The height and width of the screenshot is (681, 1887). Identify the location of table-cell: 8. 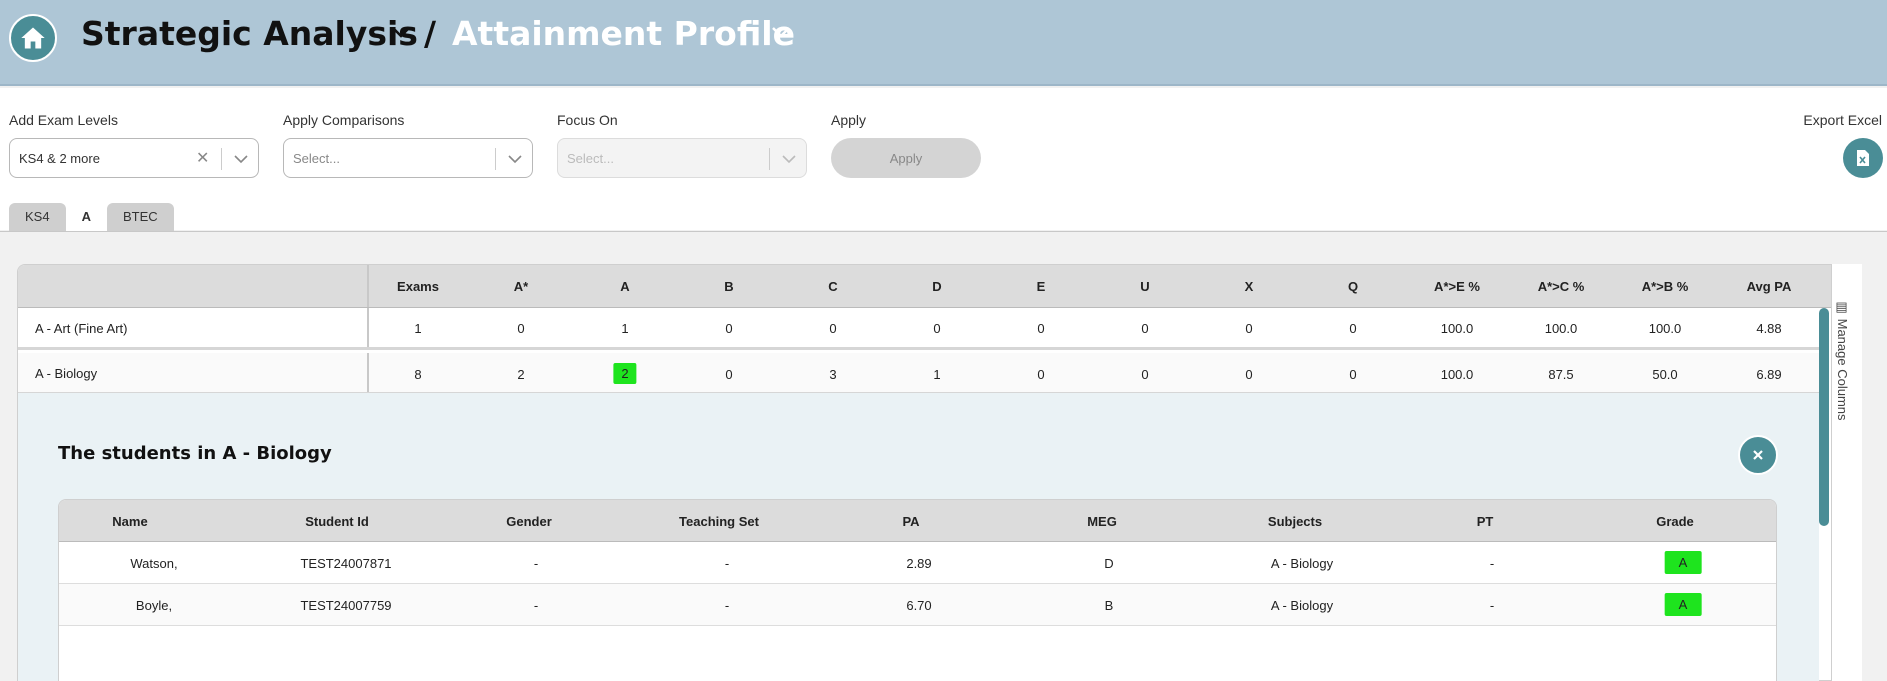
(417, 374).